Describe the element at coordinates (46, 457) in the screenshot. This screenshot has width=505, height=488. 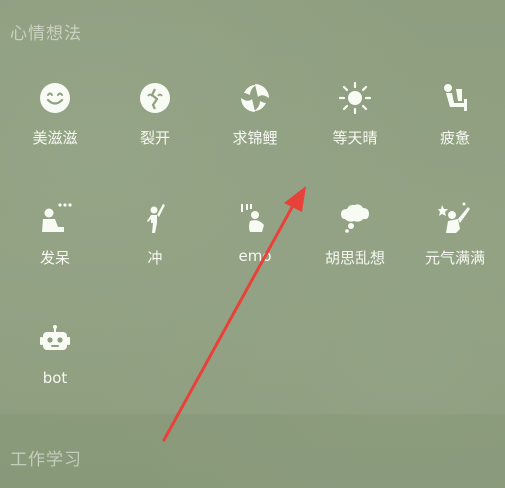
I see `section-title-work: 工作学习` at that location.